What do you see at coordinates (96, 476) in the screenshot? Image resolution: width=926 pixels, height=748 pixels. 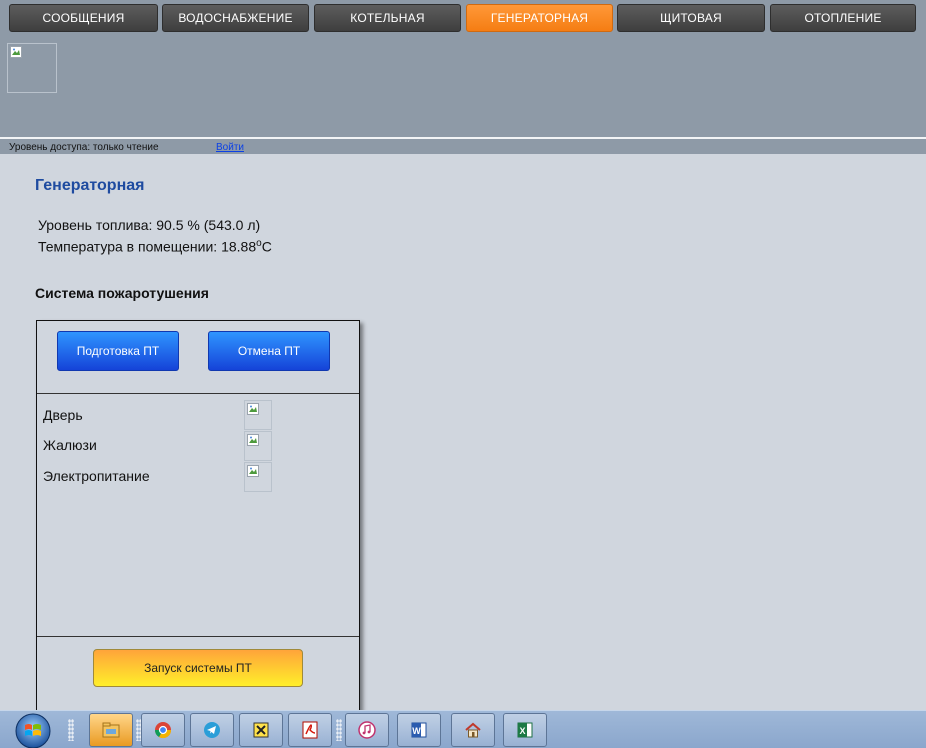 I see `status-label-power: Электропитание` at bounding box center [96, 476].